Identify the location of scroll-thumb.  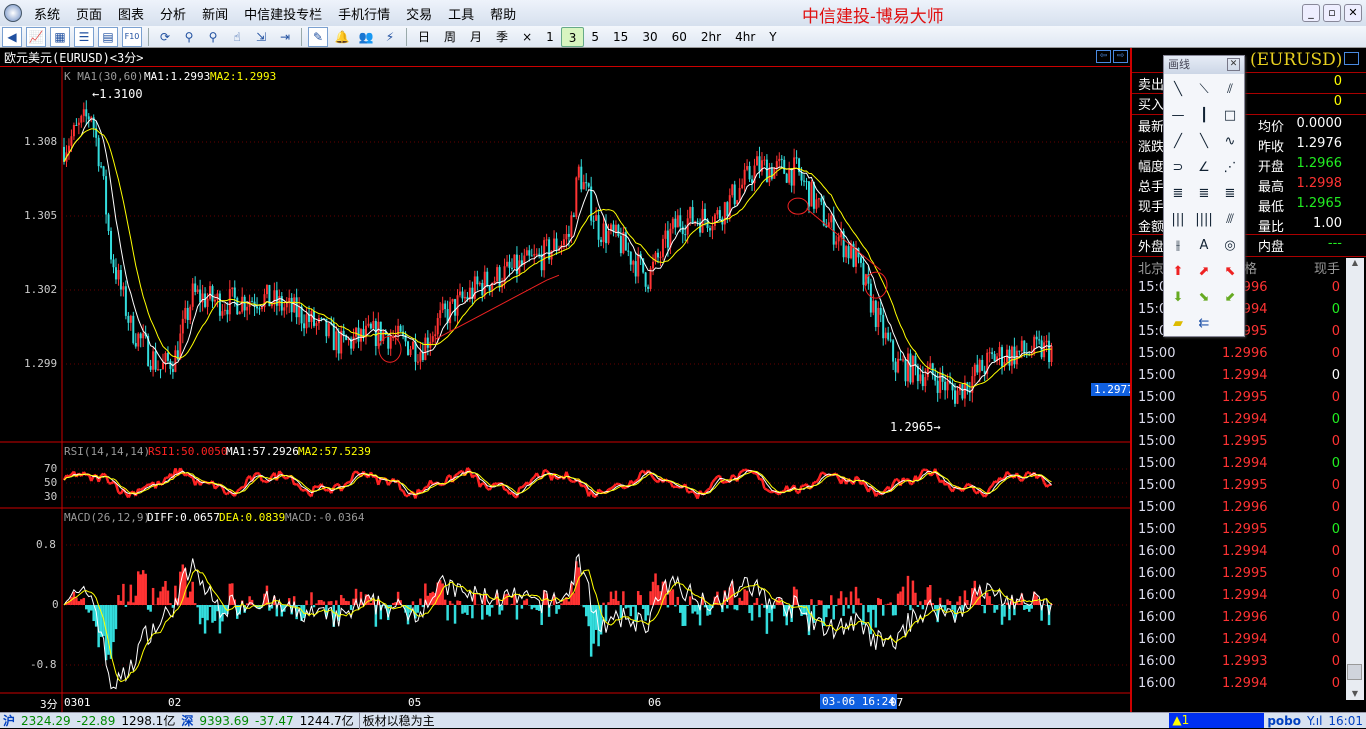
(1354, 672).